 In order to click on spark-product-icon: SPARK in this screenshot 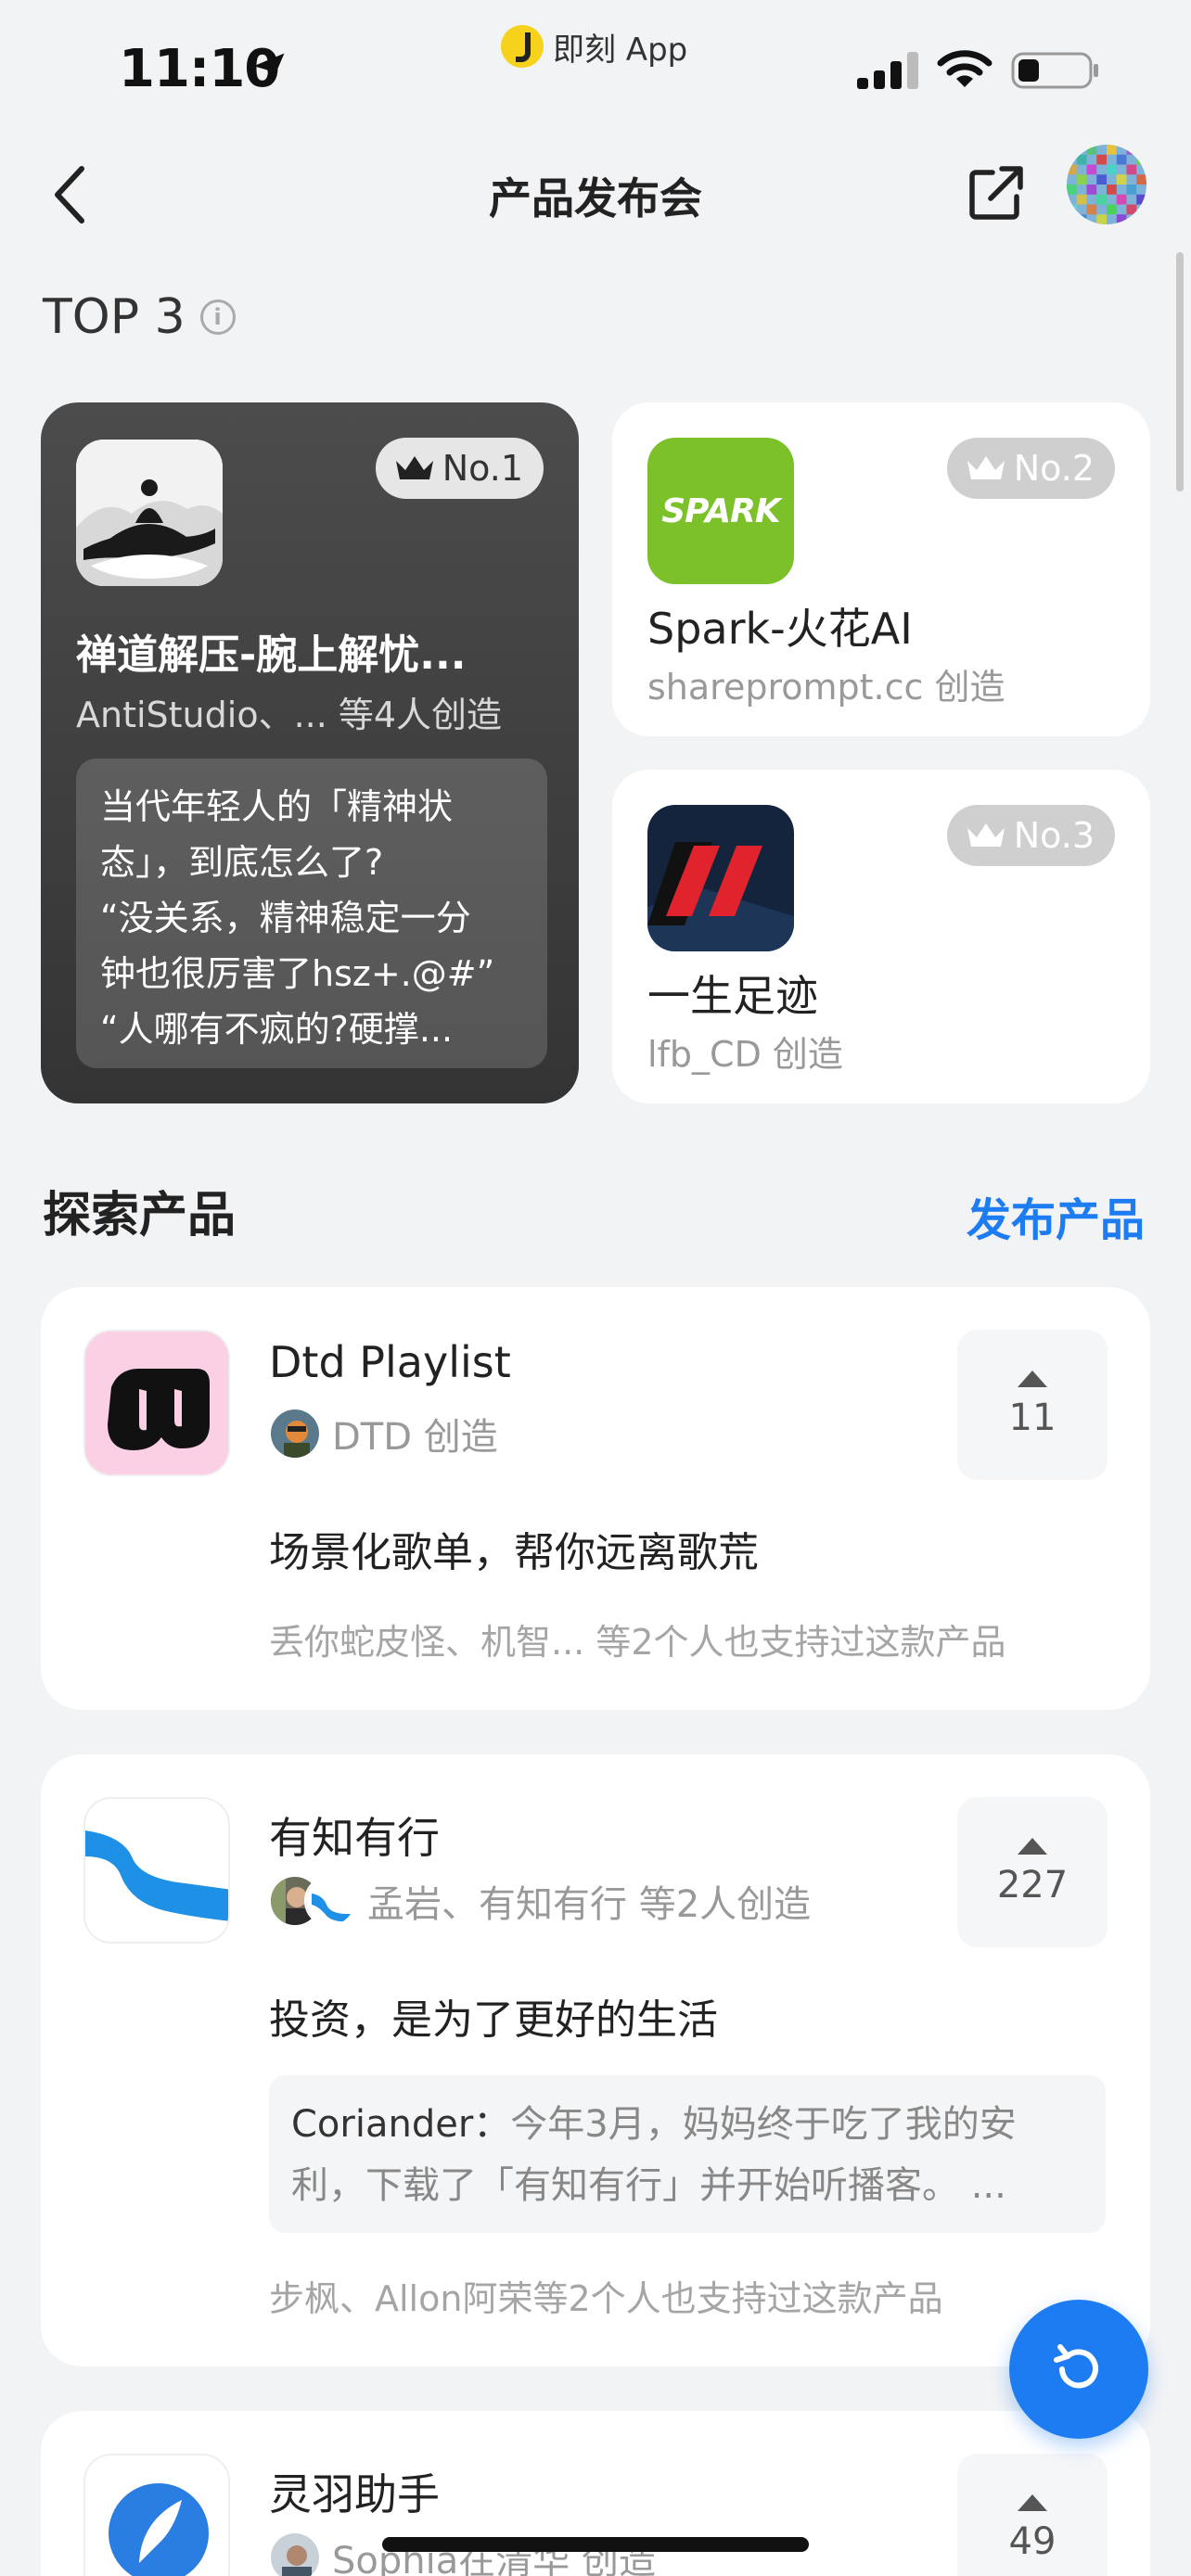, I will do `click(720, 511)`.